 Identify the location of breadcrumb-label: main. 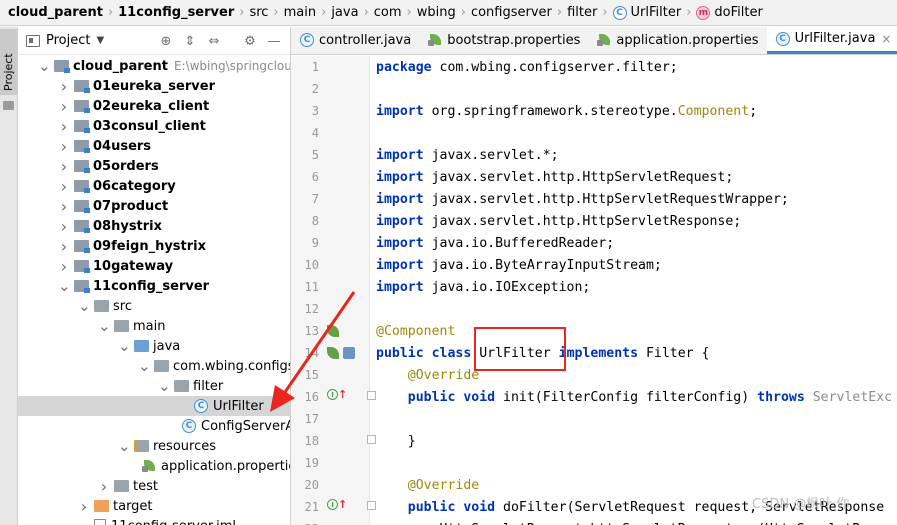
(300, 12).